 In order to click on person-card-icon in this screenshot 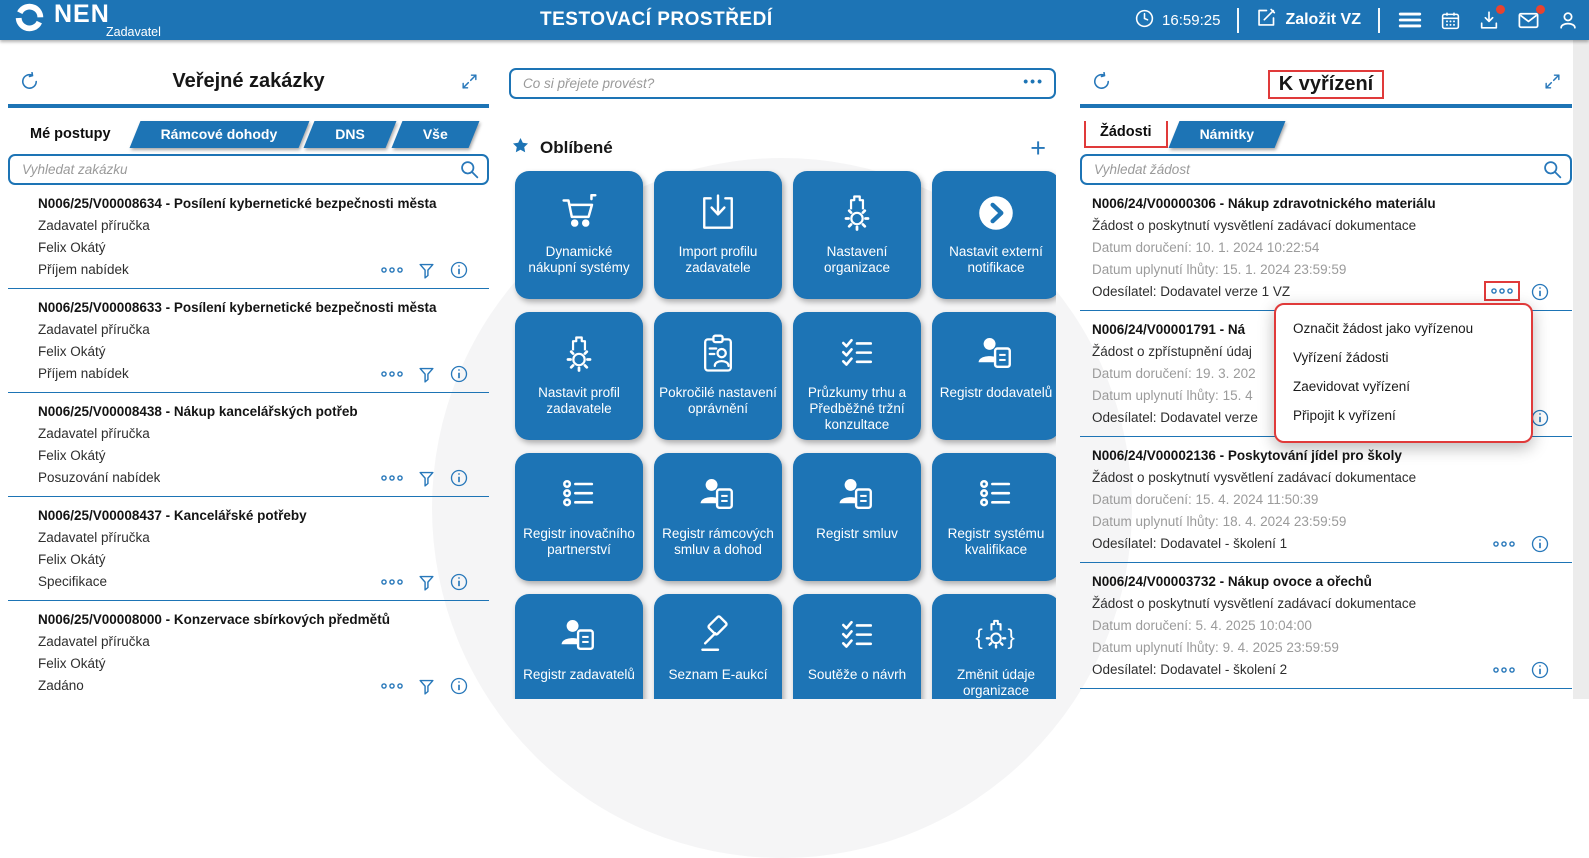, I will do `click(579, 636)`.